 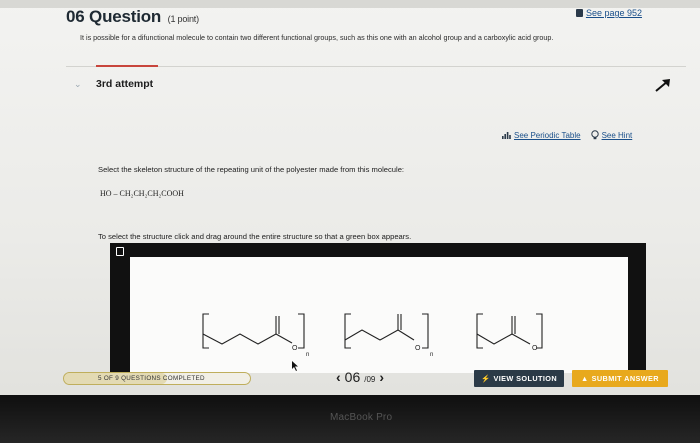 I want to click on hint-link: See Hint, so click(x=611, y=135).